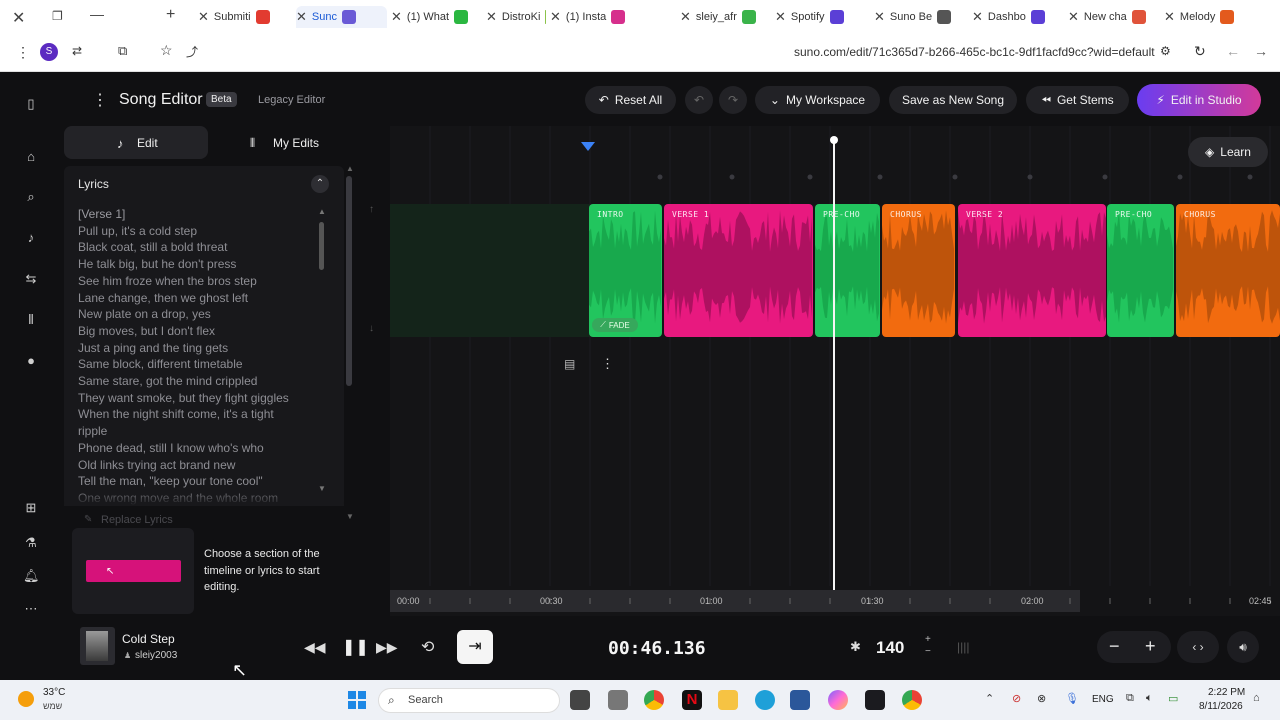  What do you see at coordinates (989, 698) in the screenshot?
I see `tray-expand-icon: ⌃` at bounding box center [989, 698].